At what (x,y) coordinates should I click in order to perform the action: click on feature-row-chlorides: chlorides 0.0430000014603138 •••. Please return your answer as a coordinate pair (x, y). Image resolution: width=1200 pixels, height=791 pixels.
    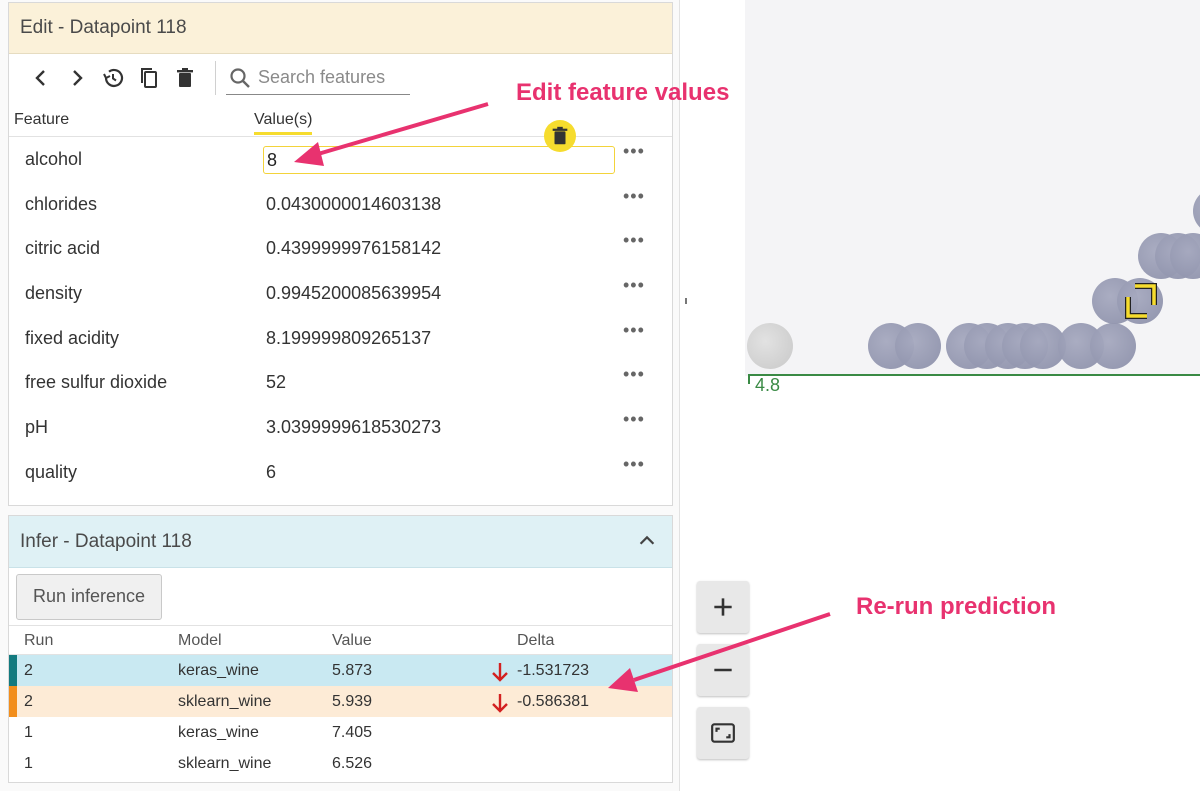
    Looking at the image, I should click on (340, 204).